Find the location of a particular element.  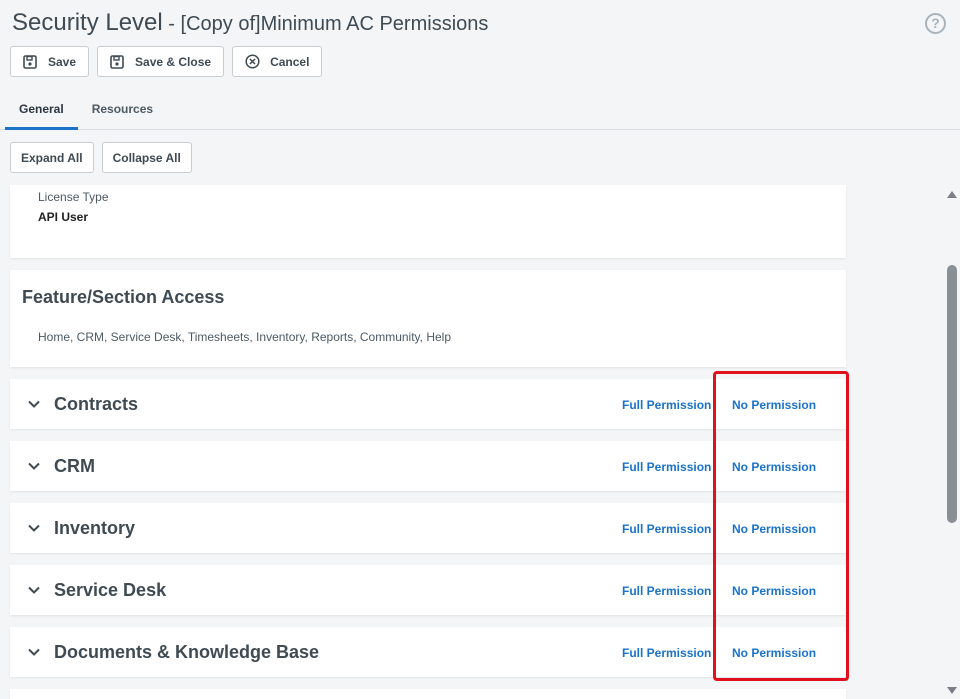

next-section-card is located at coordinates (428, 694).